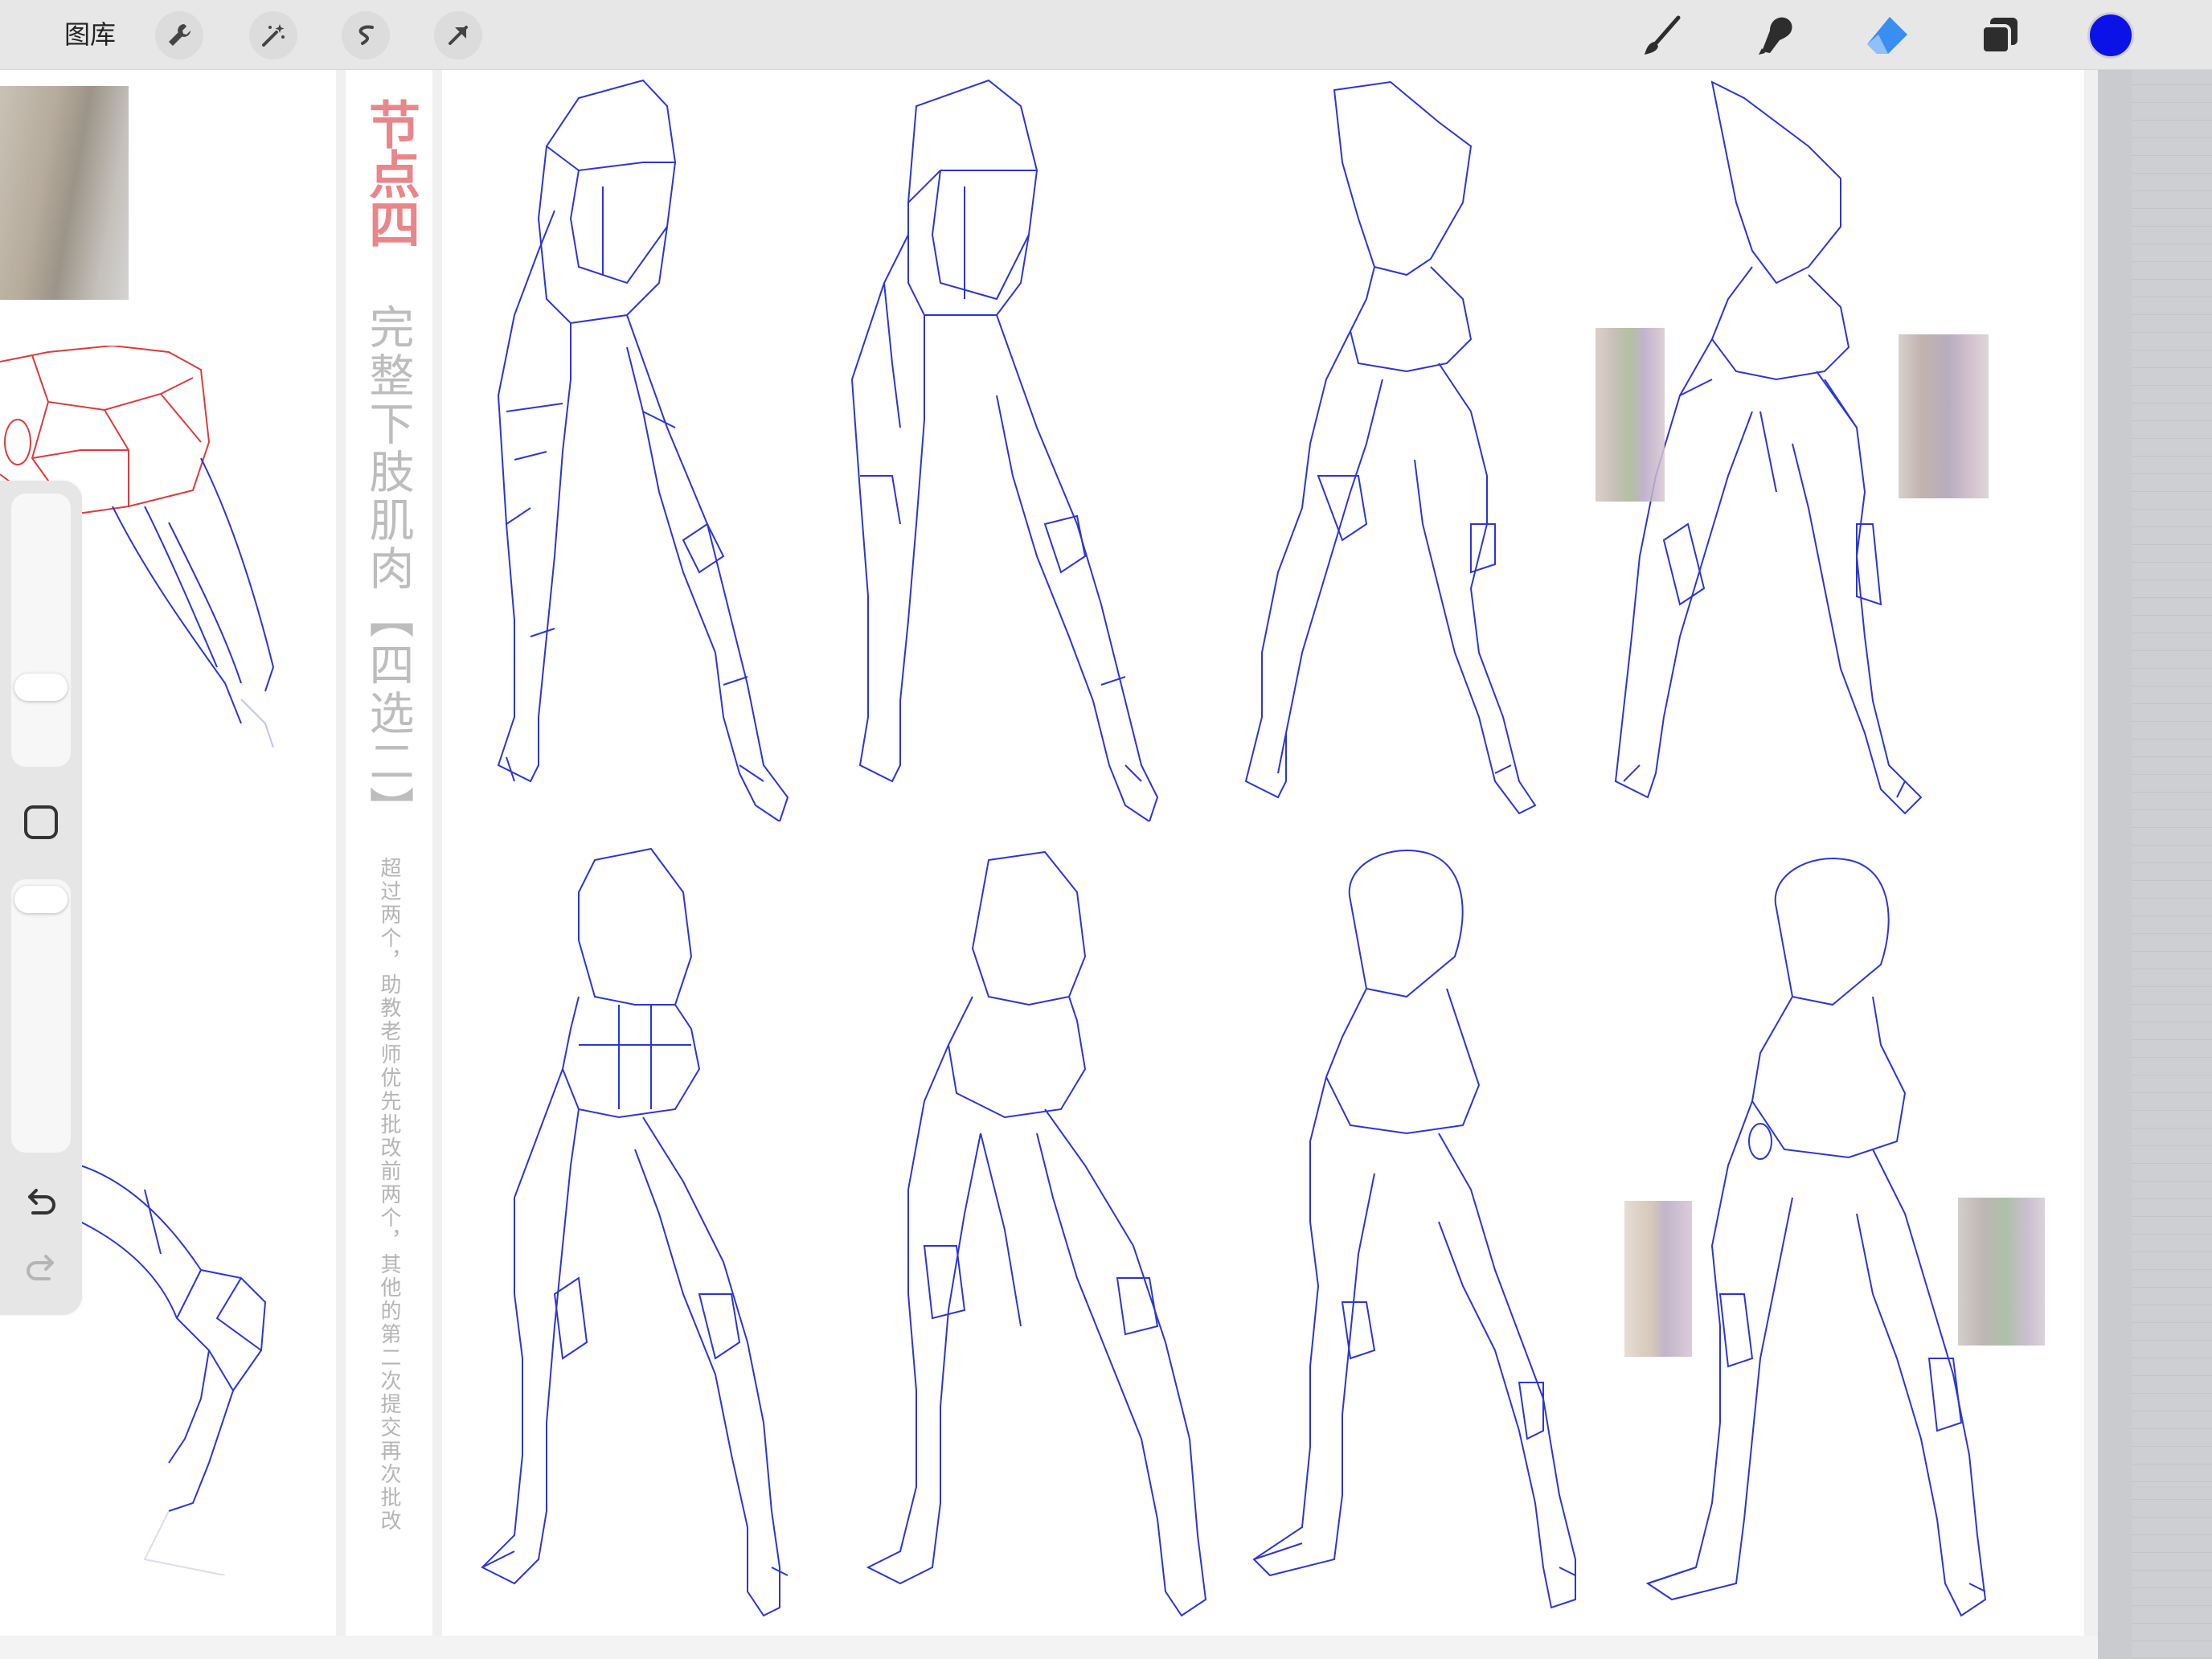  I want to click on eraser-button, so click(1887, 35).